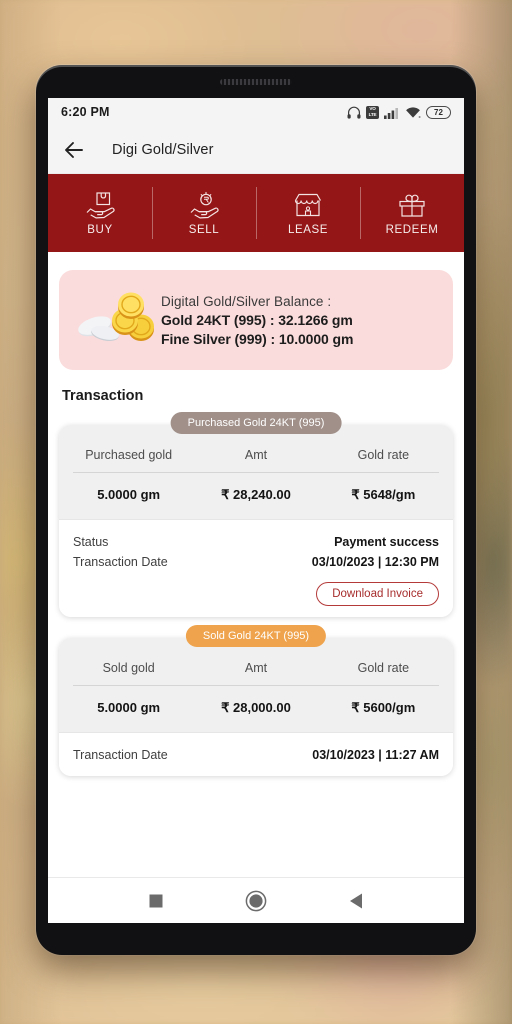  Describe the element at coordinates (114, 320) in the screenshot. I see `gold-silver-coins-icon` at that location.